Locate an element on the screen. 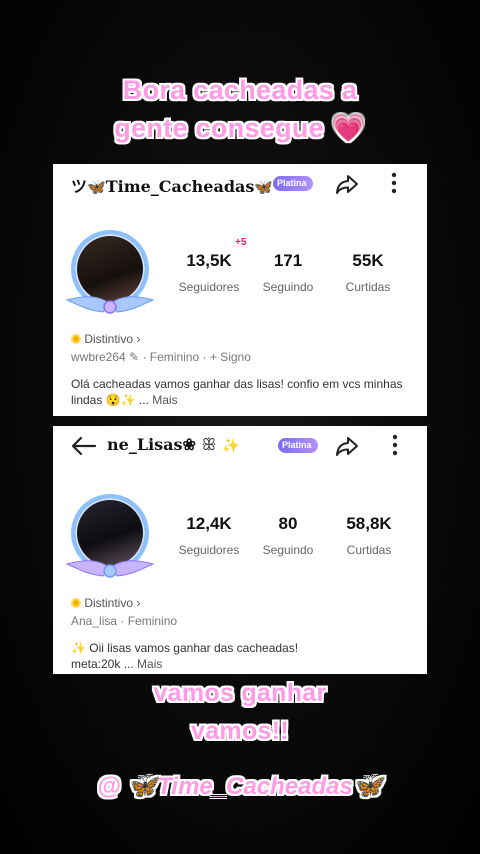 This screenshot has height=854, width=480. profile-username: ne_Lisas❀ ꕥ ✨ is located at coordinates (173, 445).